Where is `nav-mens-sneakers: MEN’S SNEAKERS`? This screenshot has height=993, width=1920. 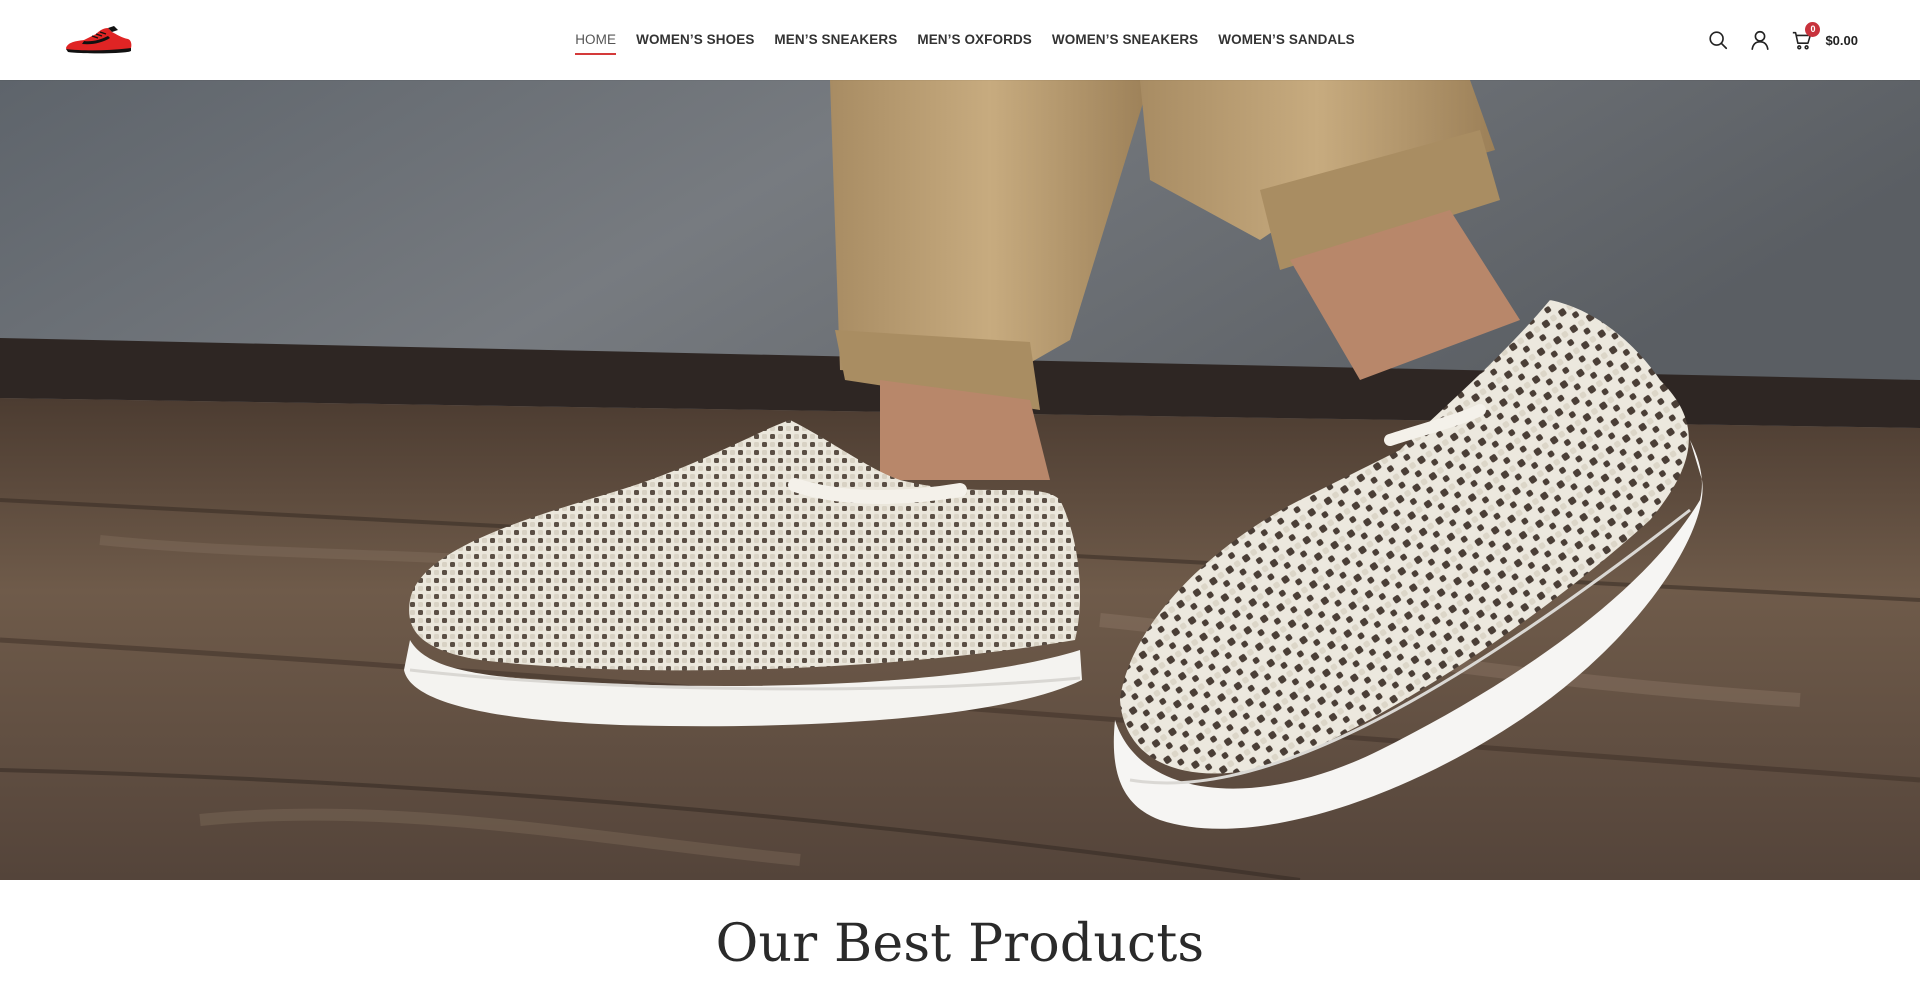
nav-mens-sneakers: MEN’S SNEAKERS is located at coordinates (835, 40).